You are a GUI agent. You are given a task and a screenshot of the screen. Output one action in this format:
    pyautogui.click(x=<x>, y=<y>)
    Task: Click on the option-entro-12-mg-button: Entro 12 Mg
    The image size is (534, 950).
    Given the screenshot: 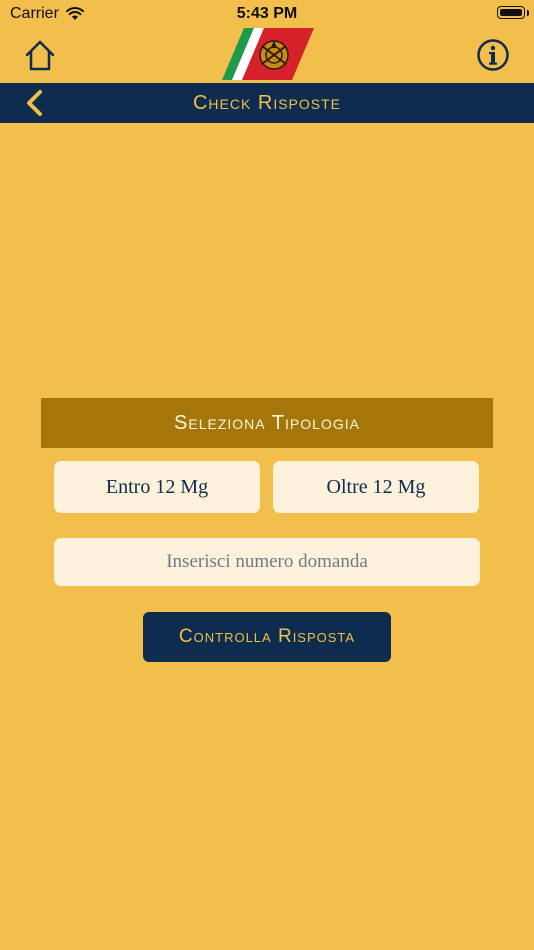 What is the action you would take?
    pyautogui.click(x=157, y=487)
    